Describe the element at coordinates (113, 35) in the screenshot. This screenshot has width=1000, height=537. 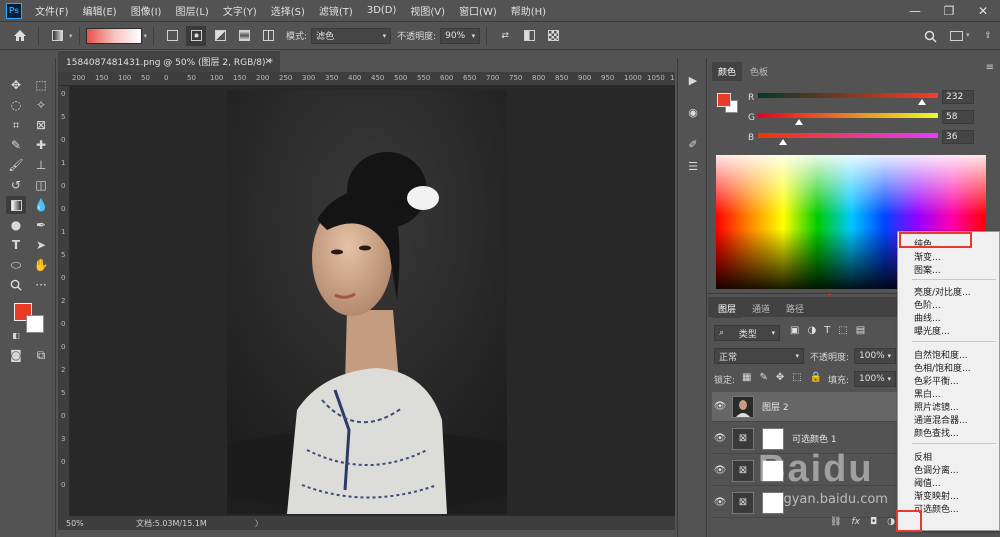
I see `gradient-picker` at that location.